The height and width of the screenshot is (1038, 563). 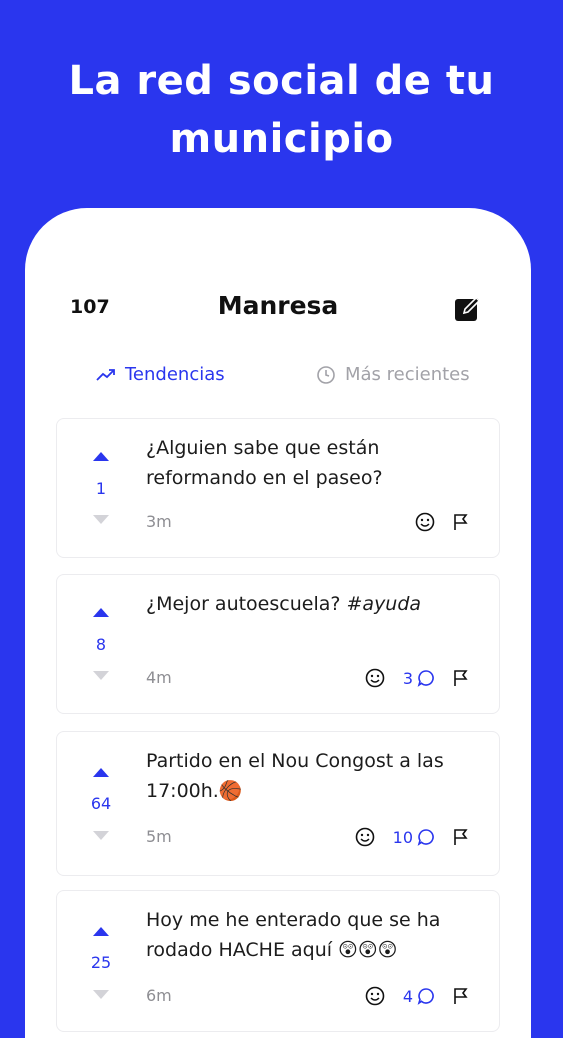 I want to click on hero-line-1: La red social de tu, so click(x=281, y=81).